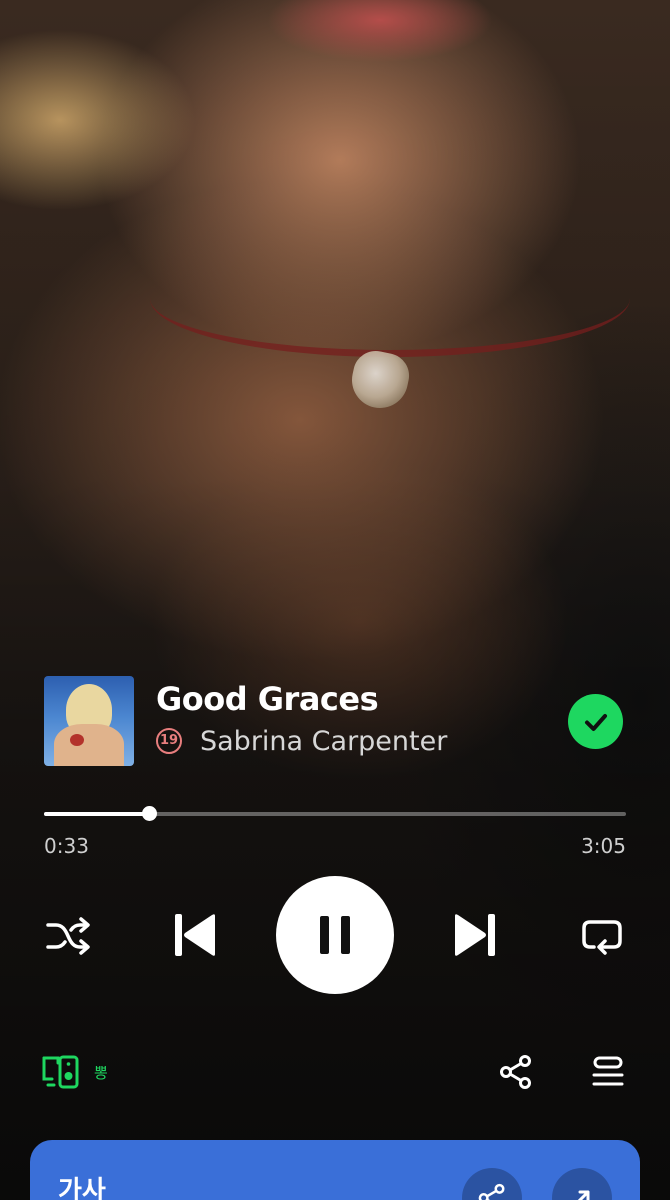  I want to click on checkmark-icon, so click(595, 722).